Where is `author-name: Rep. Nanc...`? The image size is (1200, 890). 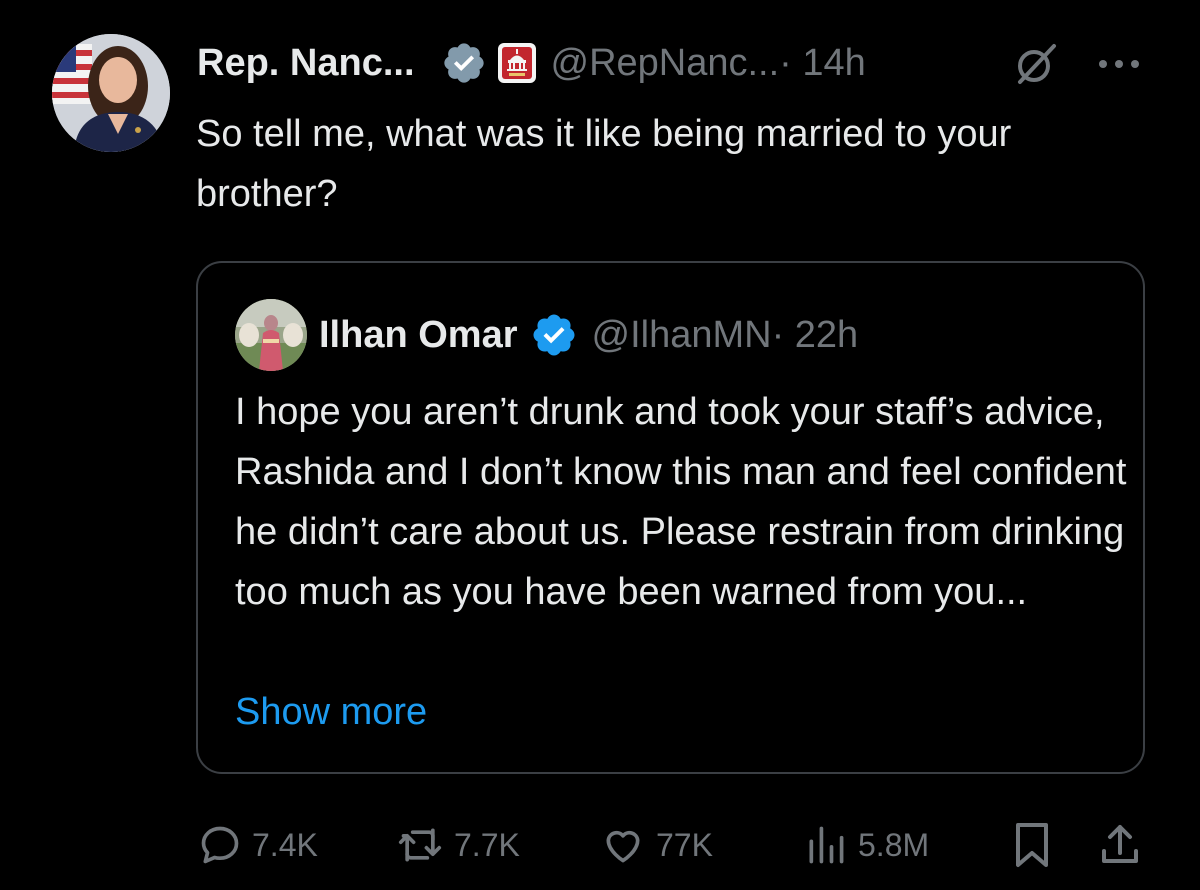 author-name: Rep. Nanc... is located at coordinates (306, 63).